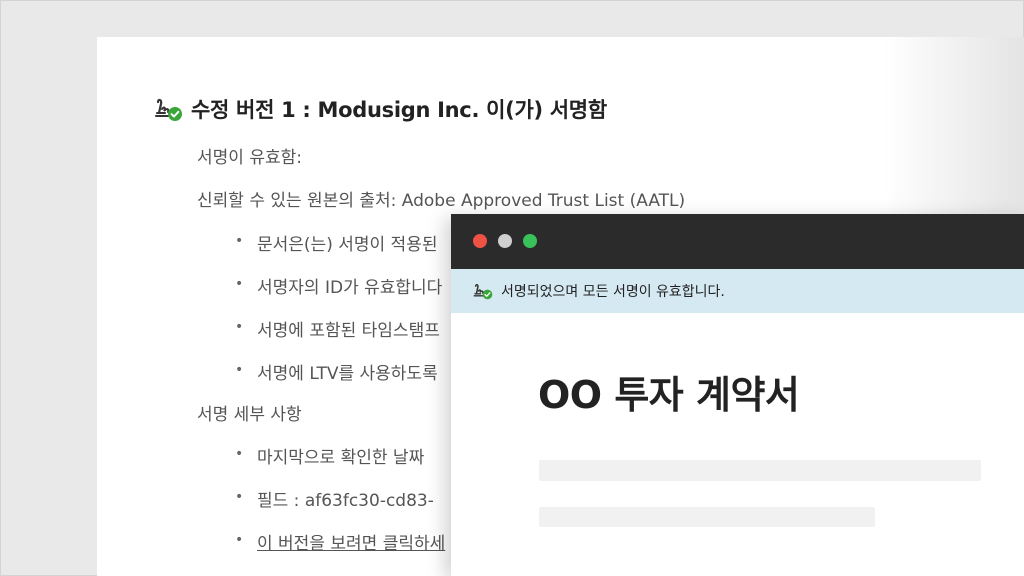 The width and height of the screenshot is (1024, 576). Describe the element at coordinates (669, 395) in the screenshot. I see `document-title: OO 투자 계약서` at that location.